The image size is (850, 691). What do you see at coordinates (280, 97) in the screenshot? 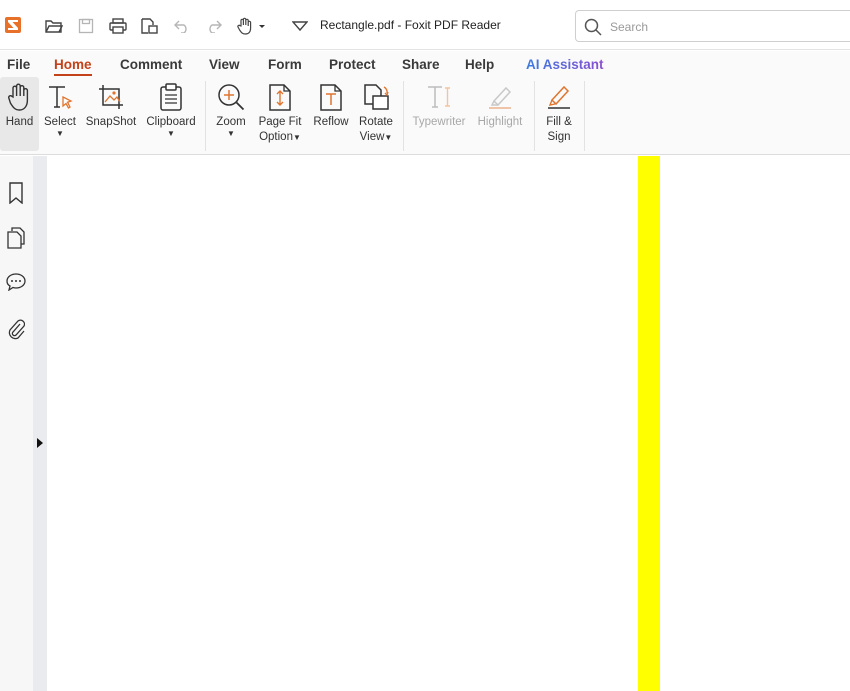
I see `page-fit-icon` at bounding box center [280, 97].